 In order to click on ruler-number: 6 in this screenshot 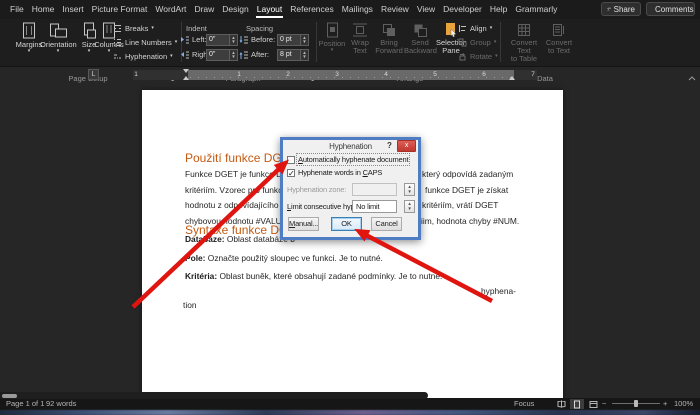, I will do `click(484, 74)`.